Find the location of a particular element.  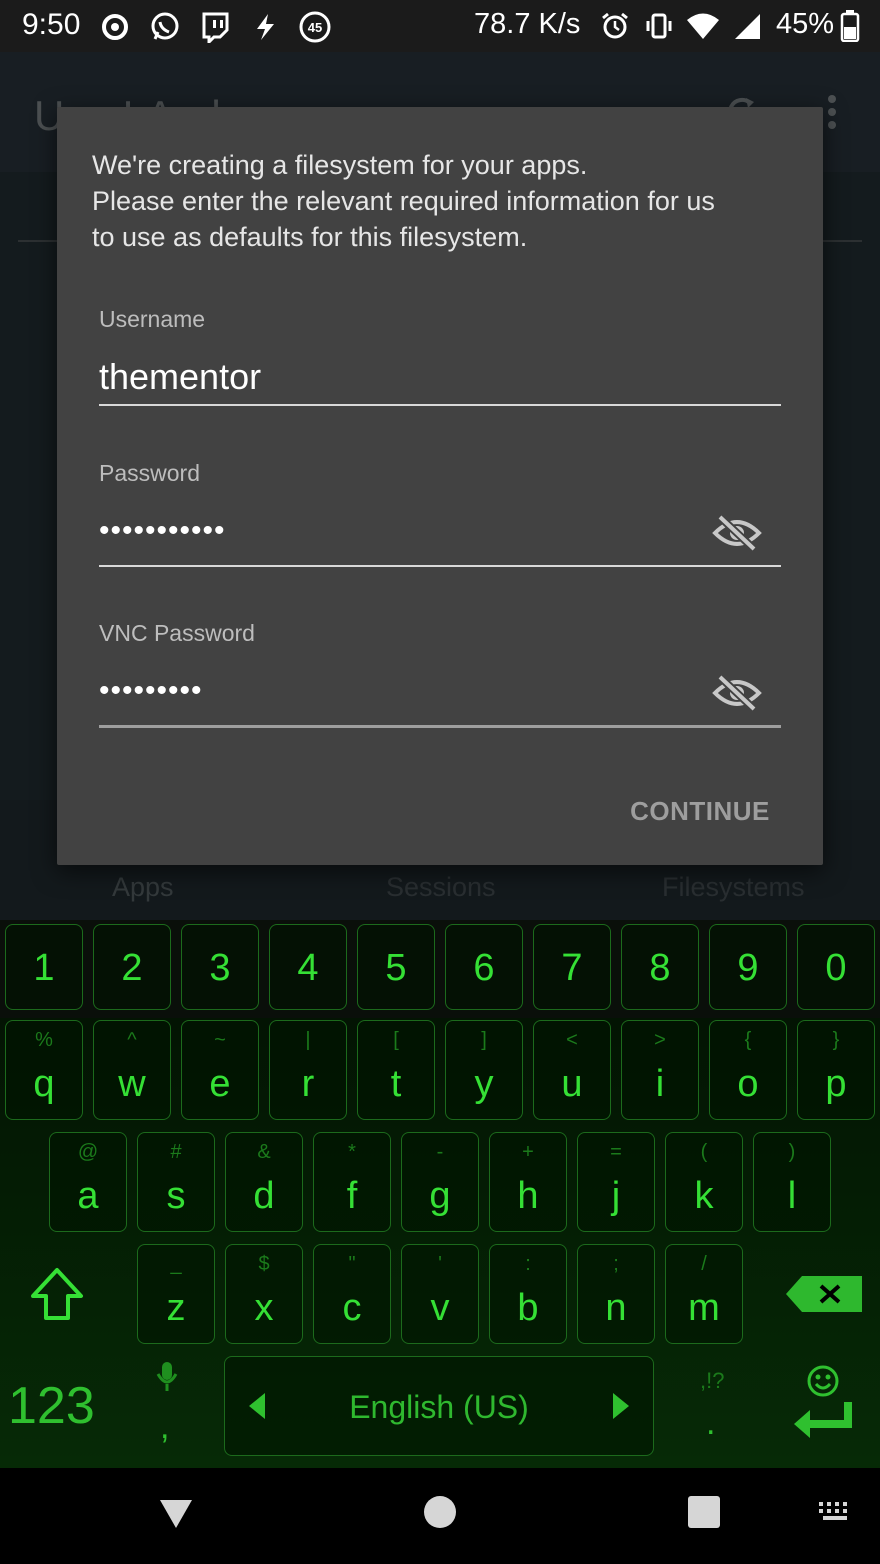

emoji-icon is located at coordinates (823, 1383).